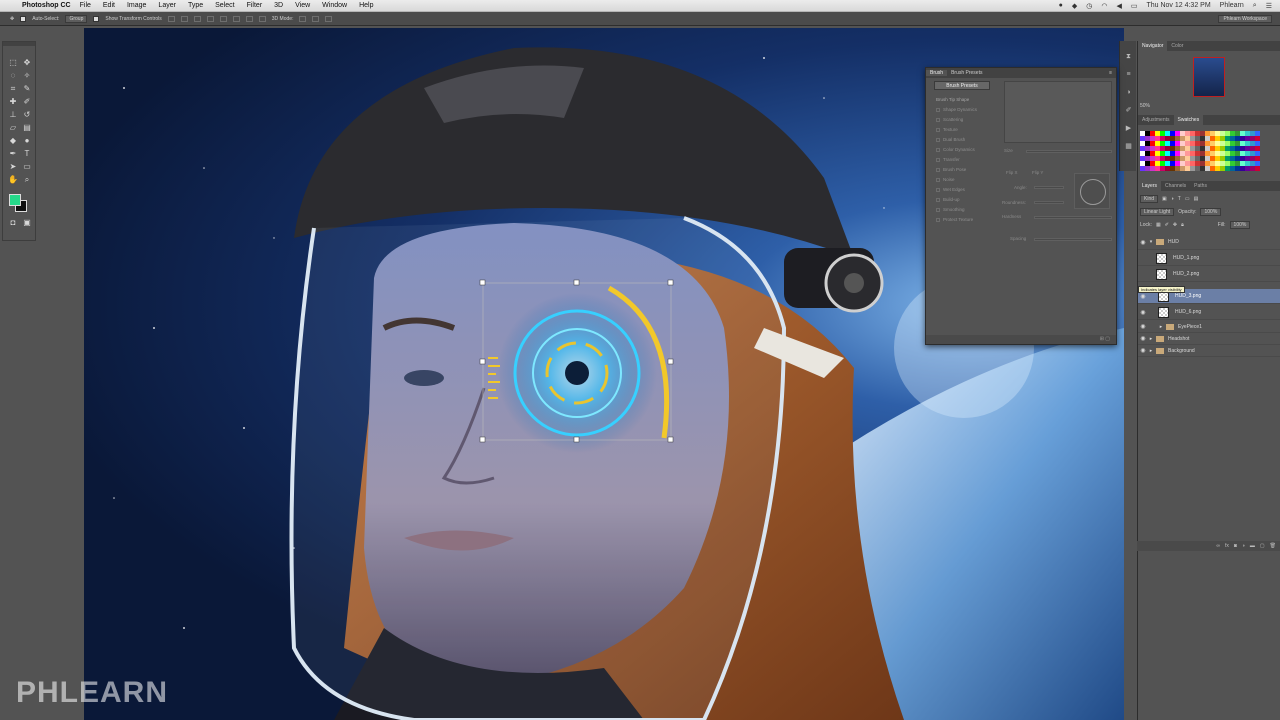  What do you see at coordinates (1227, 546) in the screenshot?
I see `layer-style-icon: fx` at bounding box center [1227, 546].